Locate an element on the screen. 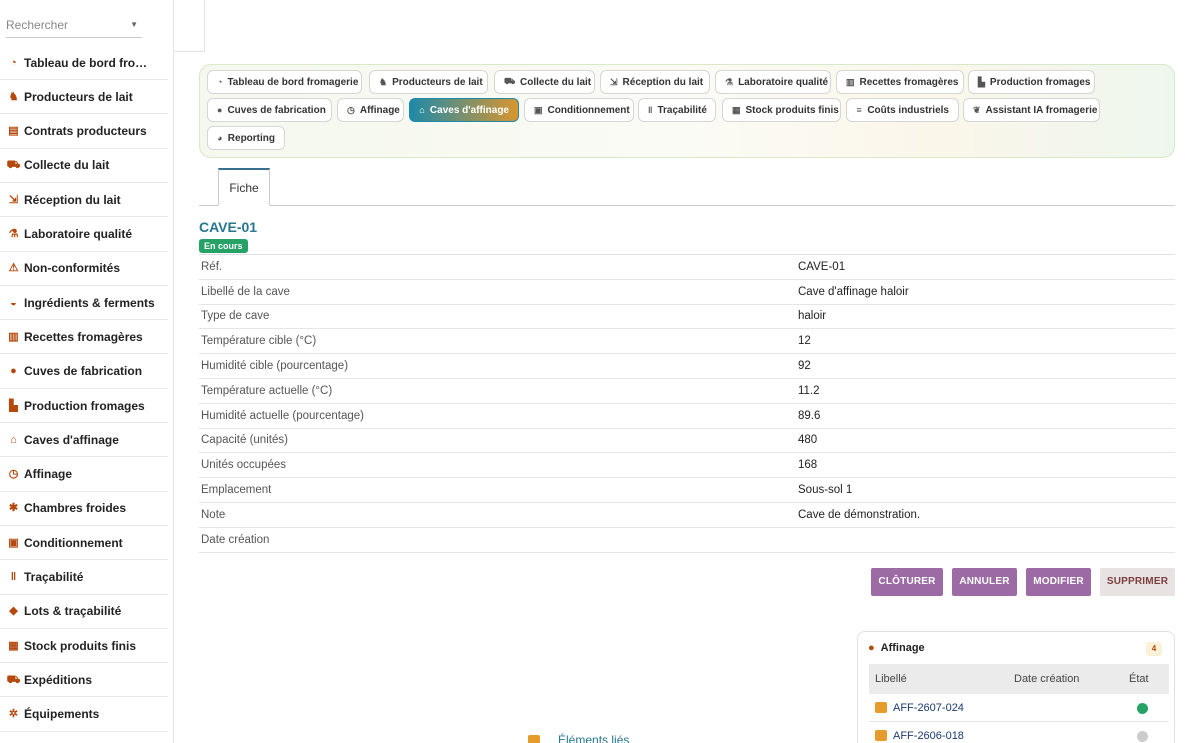 The width and height of the screenshot is (1200, 743). nav-pill: ▙ Production fromages is located at coordinates (1031, 82).